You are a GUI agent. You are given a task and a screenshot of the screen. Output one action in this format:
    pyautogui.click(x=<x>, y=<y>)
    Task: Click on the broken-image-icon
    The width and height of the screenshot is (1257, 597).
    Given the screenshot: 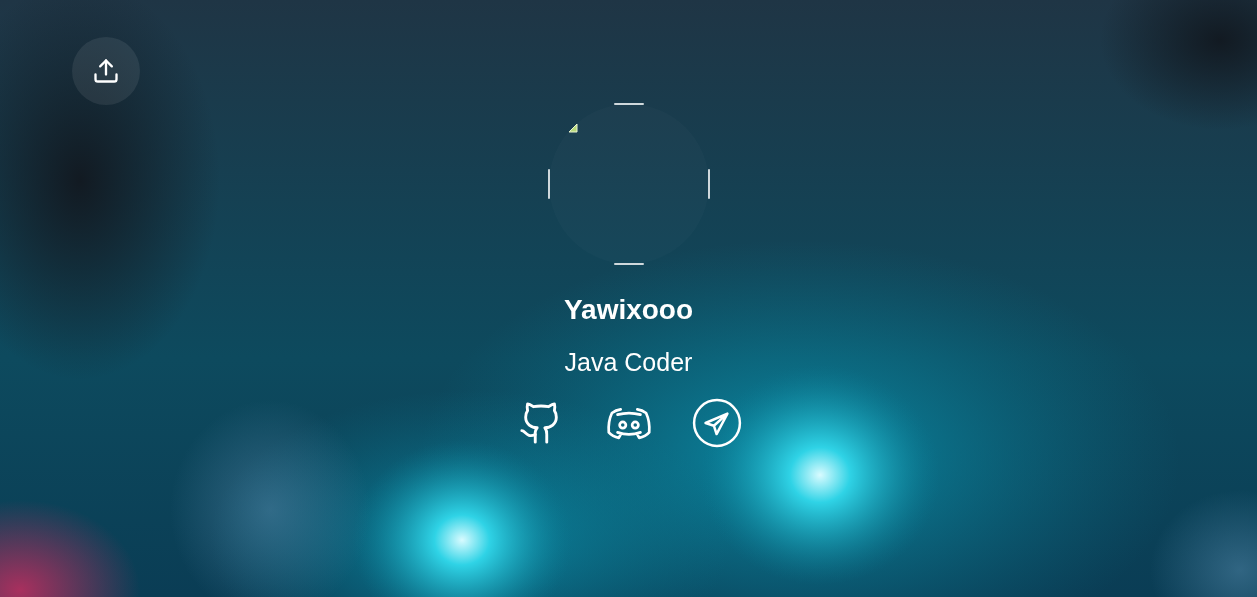 What is the action you would take?
    pyautogui.click(x=572, y=128)
    